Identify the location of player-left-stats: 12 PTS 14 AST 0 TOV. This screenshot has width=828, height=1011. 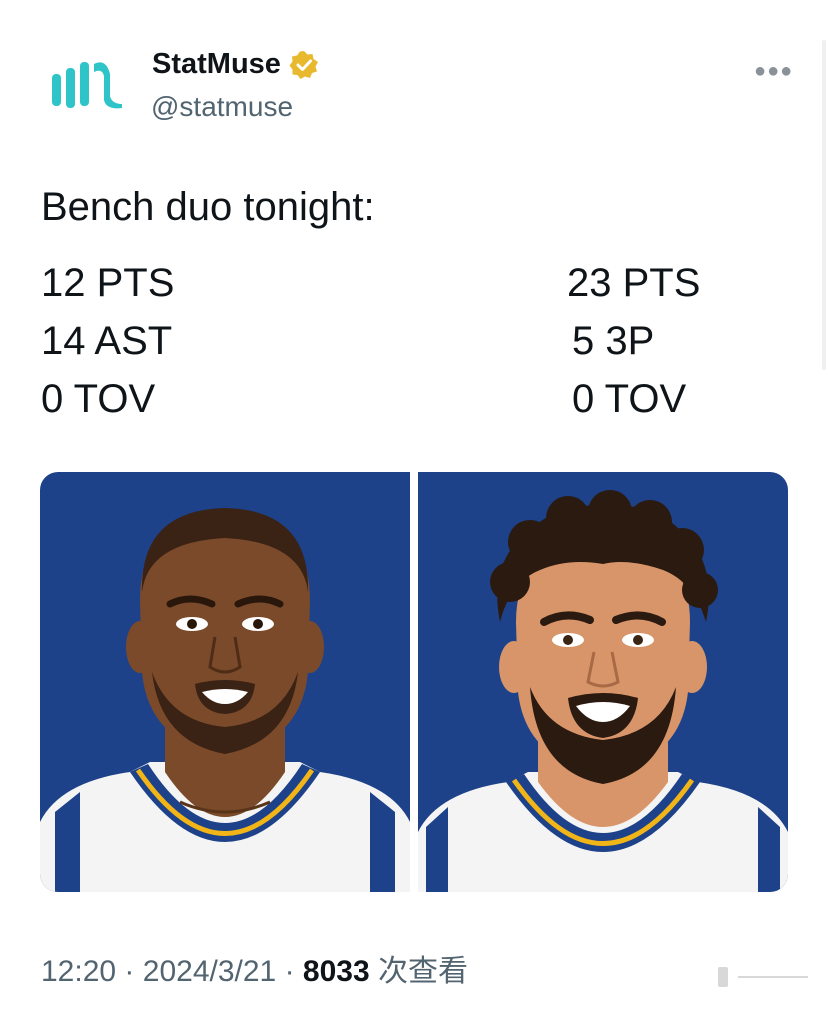
(107, 341).